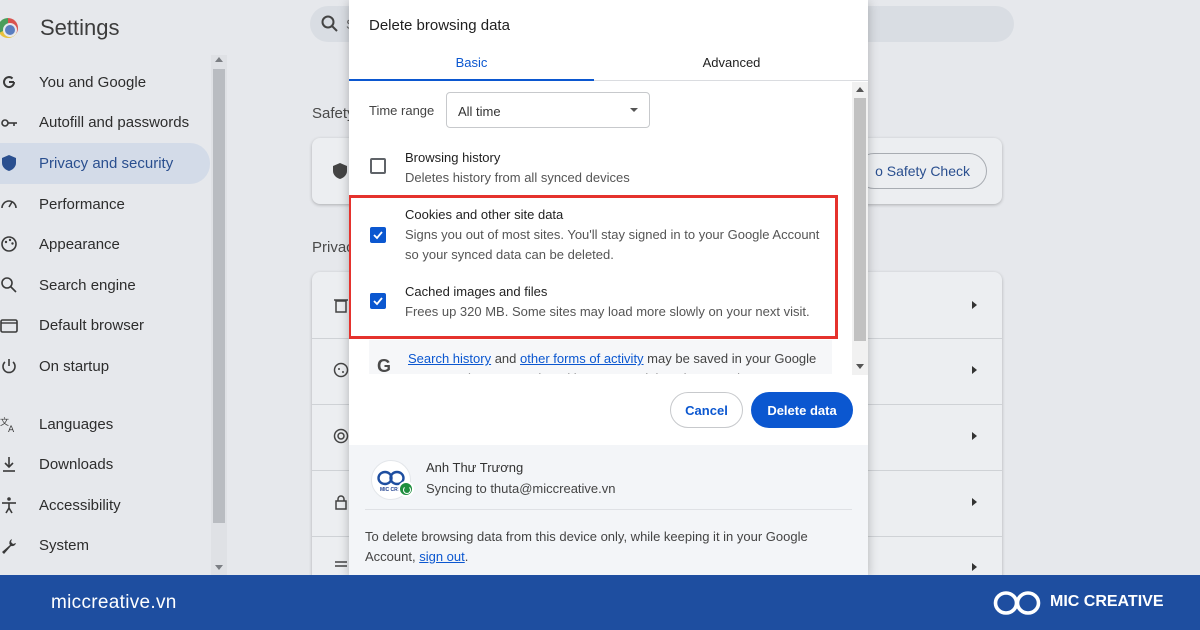  I want to click on sidebar-item-you-and-google: You and Google, so click(105, 82).